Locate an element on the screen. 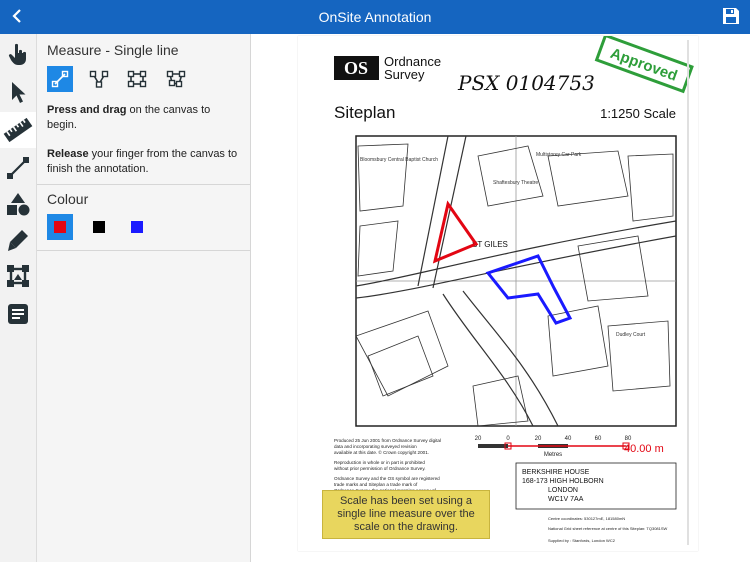 This screenshot has height=562, width=750. centre-coordinates: Centre coordinates: 530127mE, 181580mN is located at coordinates (586, 518).